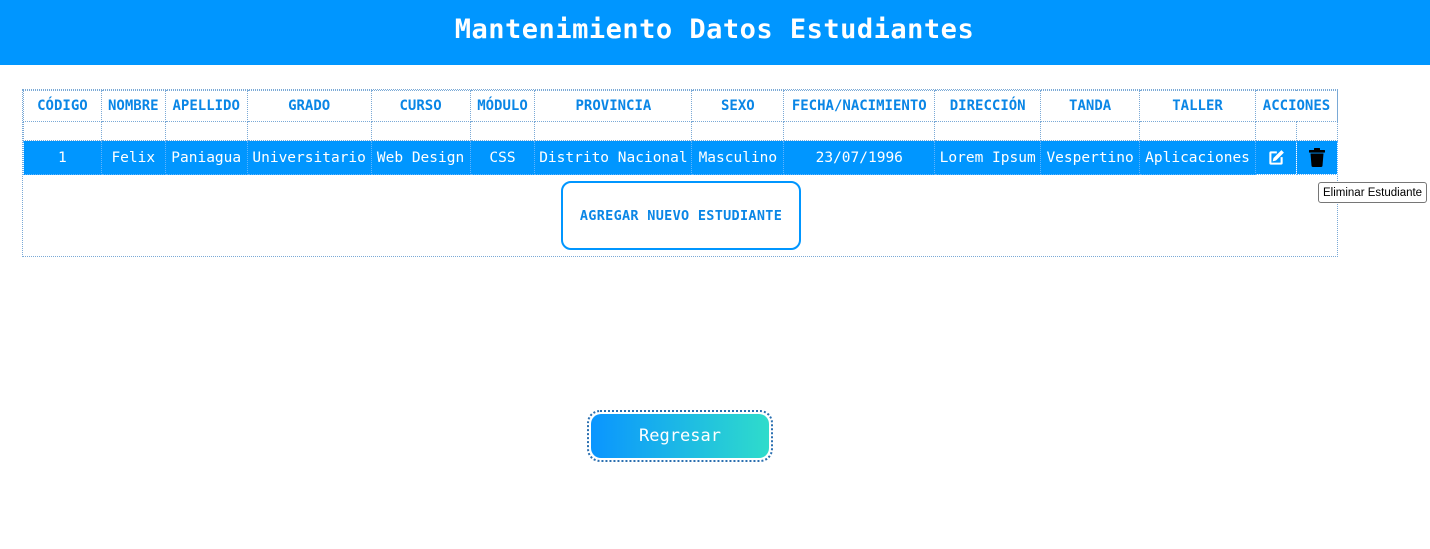 This screenshot has height=549, width=1430. I want to click on cell-provincia: Distrito Nacional, so click(613, 157).